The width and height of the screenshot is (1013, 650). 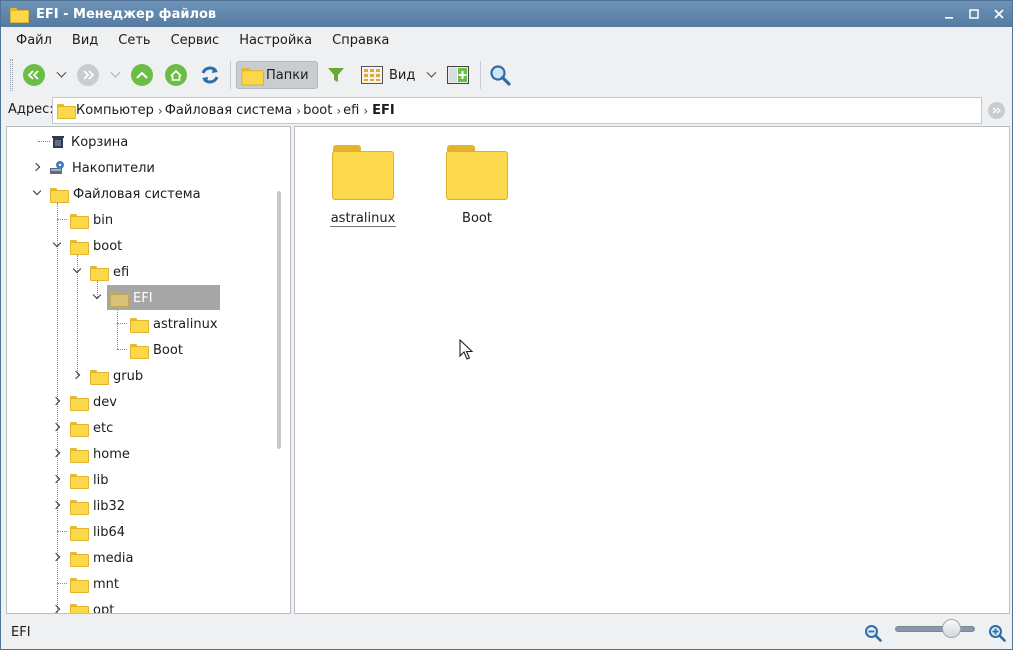 I want to click on zoom-out-icon, so click(x=873, y=633).